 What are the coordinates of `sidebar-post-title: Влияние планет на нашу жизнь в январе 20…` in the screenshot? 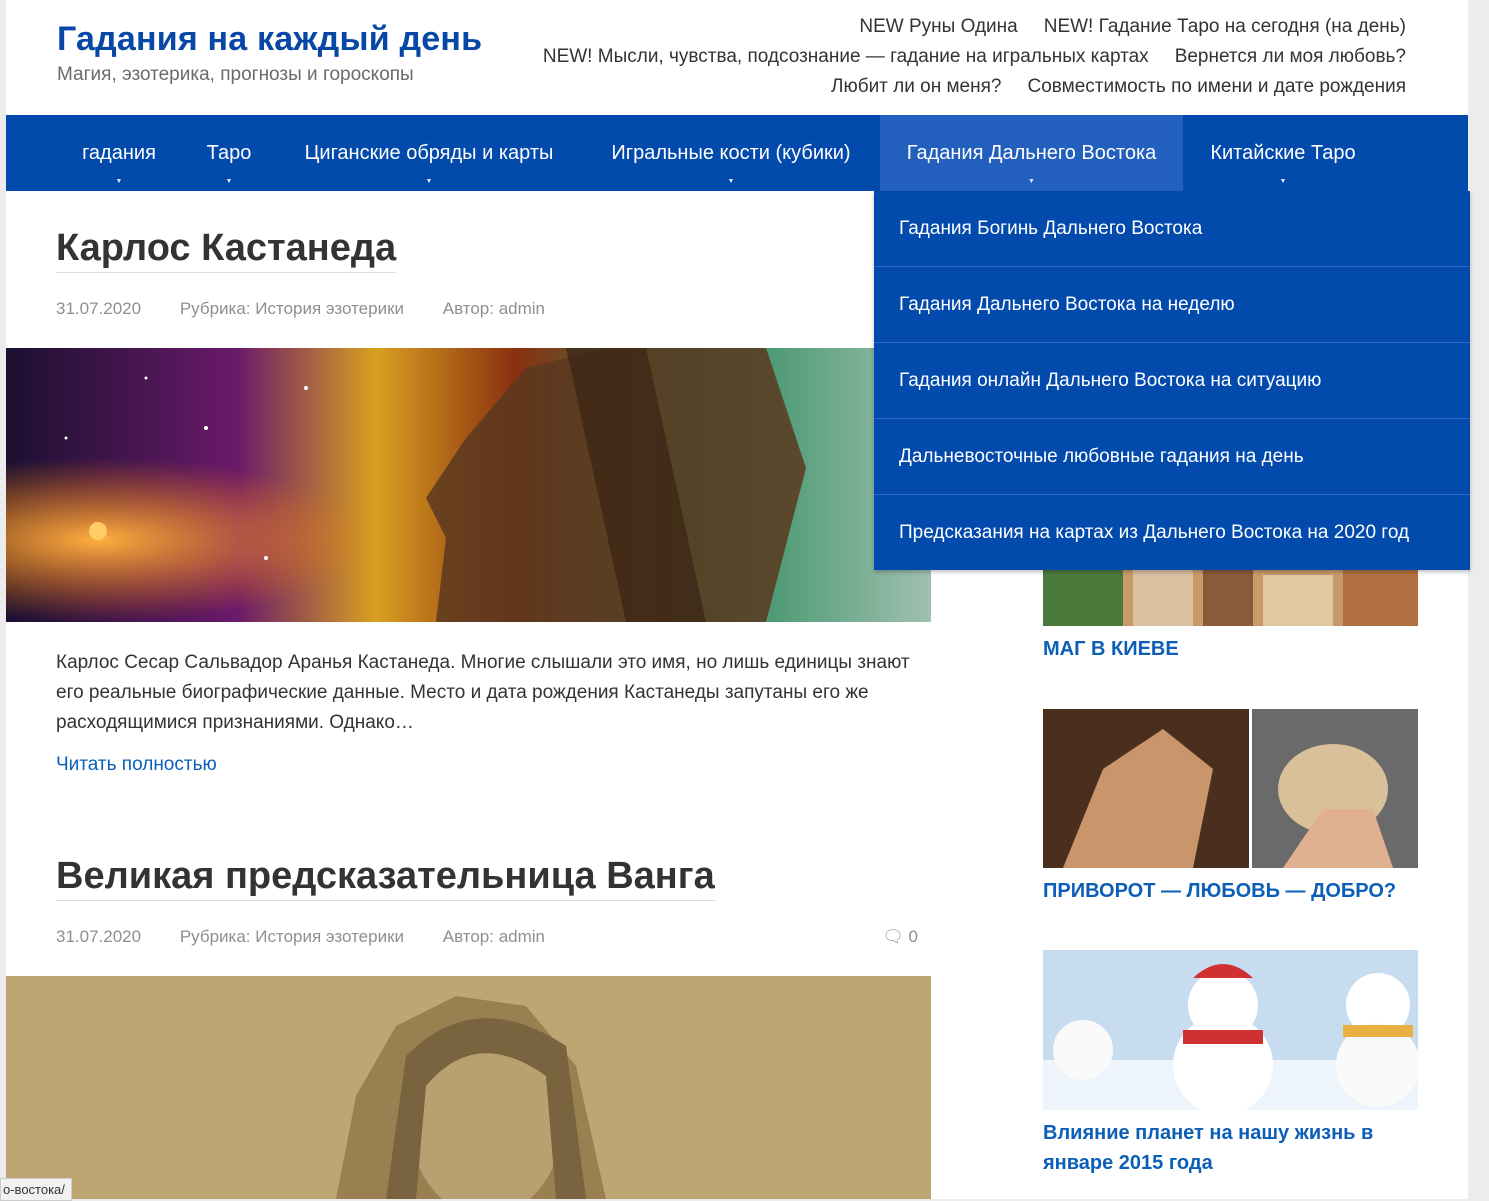 It's located at (1230, 1148).